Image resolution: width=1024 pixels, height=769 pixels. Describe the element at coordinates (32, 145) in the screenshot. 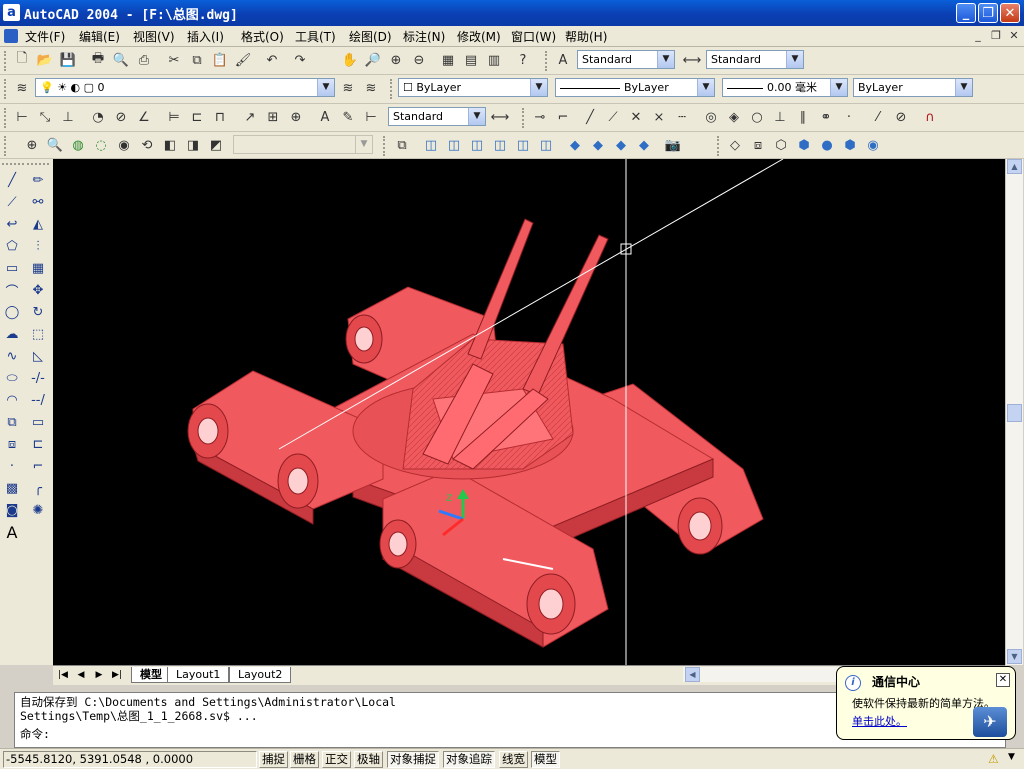

I see `zoom-all-icon: ⊕` at that location.